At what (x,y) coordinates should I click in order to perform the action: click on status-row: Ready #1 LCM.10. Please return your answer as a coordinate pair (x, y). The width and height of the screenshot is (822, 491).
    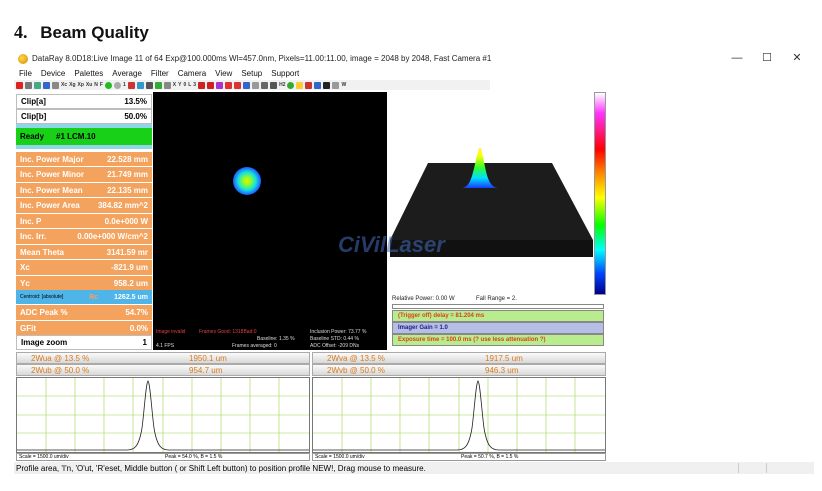
    Looking at the image, I should click on (84, 136).